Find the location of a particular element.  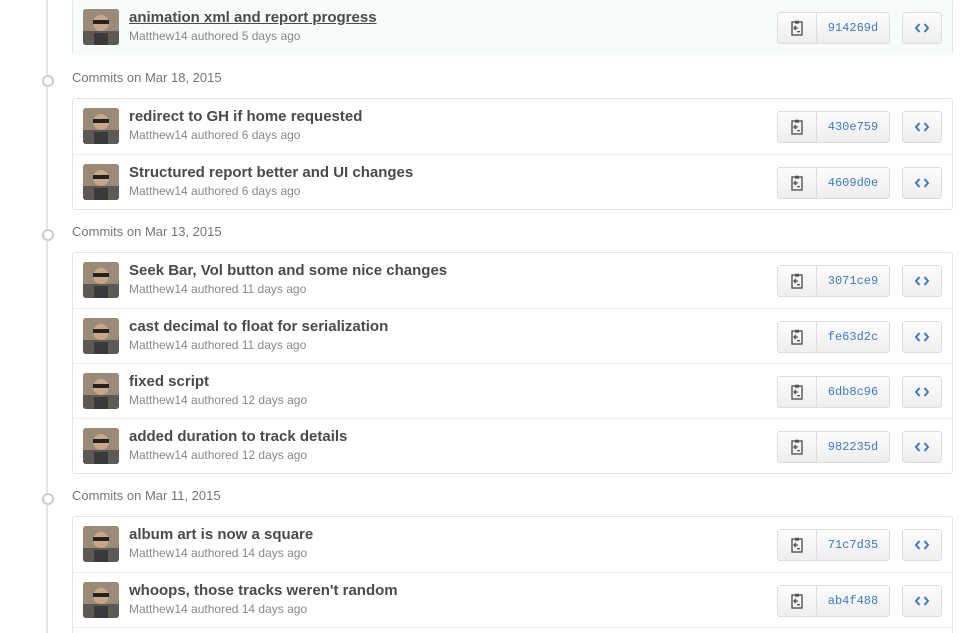

commit-sha-link: 914269d is located at coordinates (853, 28).